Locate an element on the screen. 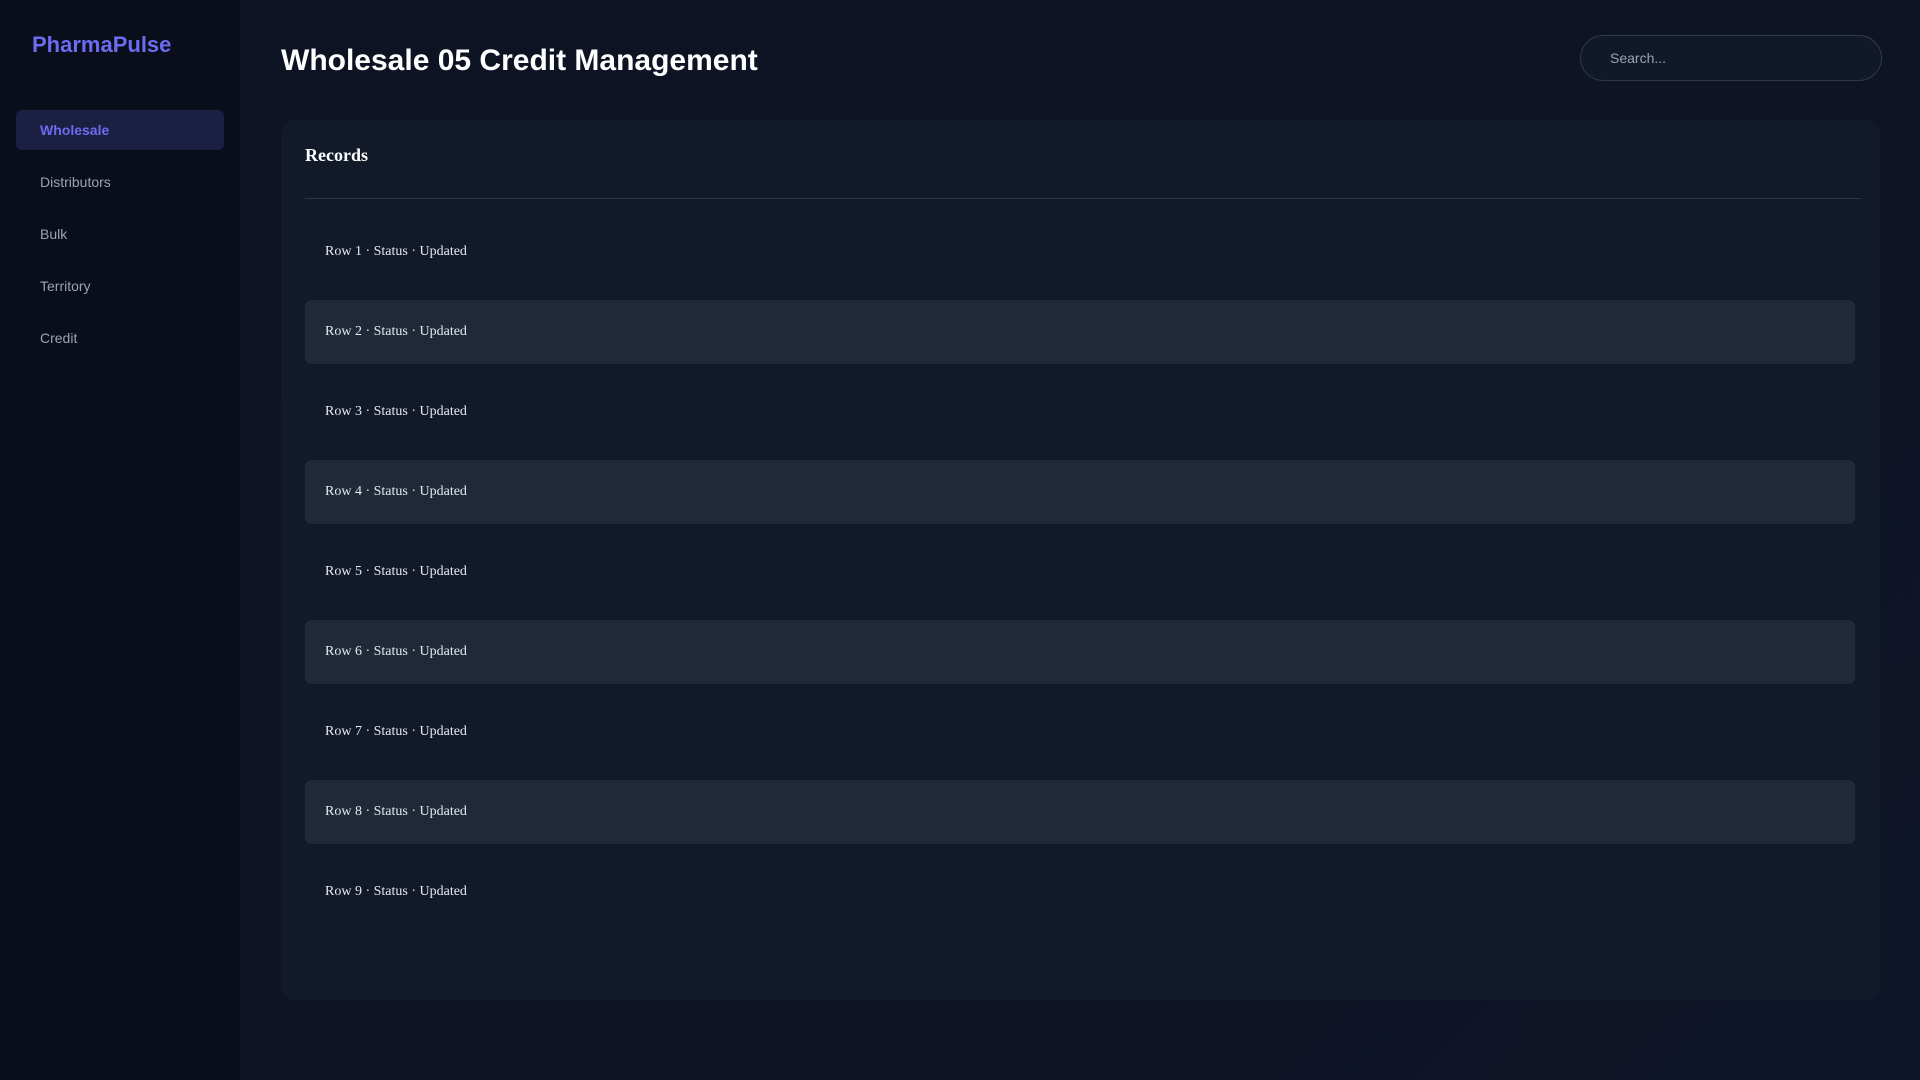 This screenshot has height=1080, width=1920. sidebar-item-territory: Territory is located at coordinates (120, 286).